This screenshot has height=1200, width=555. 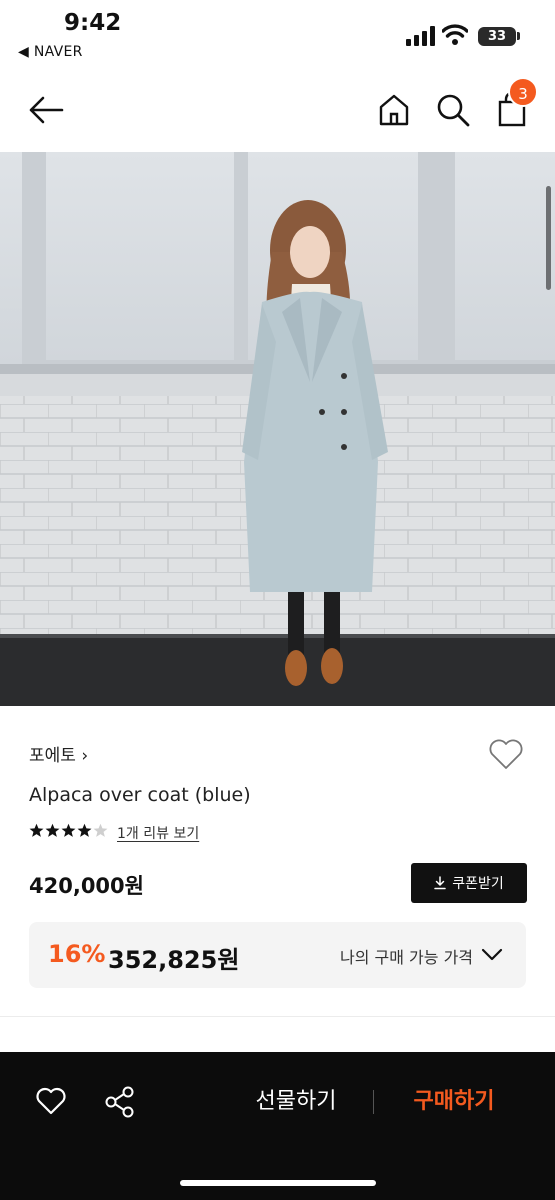 I want to click on coupon-button-label: 쿠폰받기, so click(x=478, y=884).